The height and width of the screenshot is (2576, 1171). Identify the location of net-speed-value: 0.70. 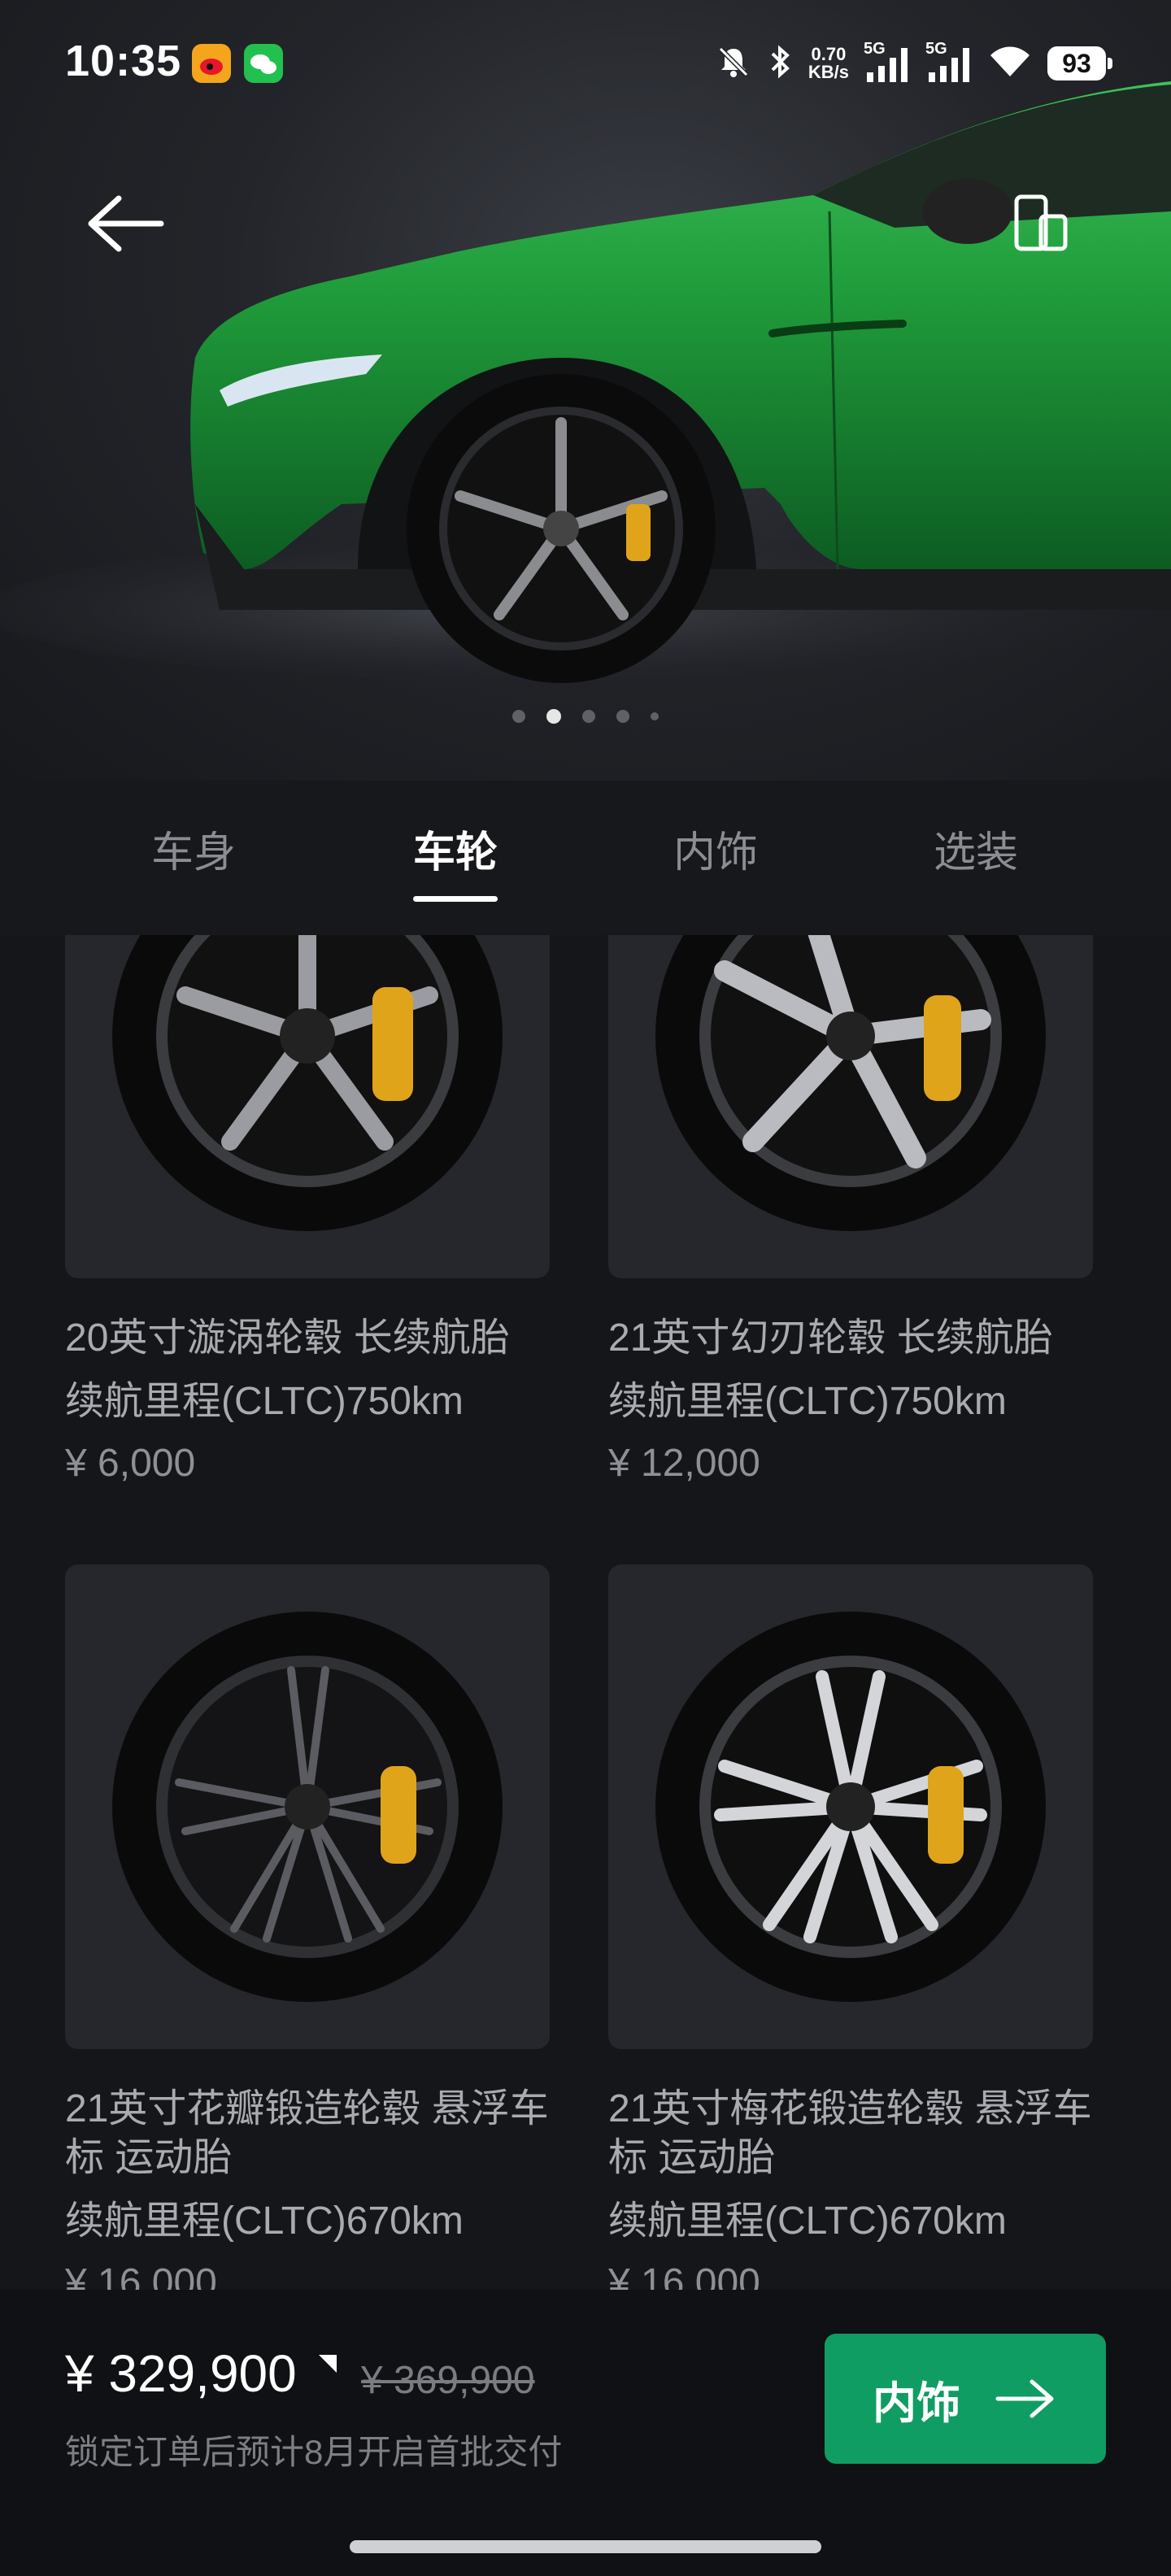
(829, 54).